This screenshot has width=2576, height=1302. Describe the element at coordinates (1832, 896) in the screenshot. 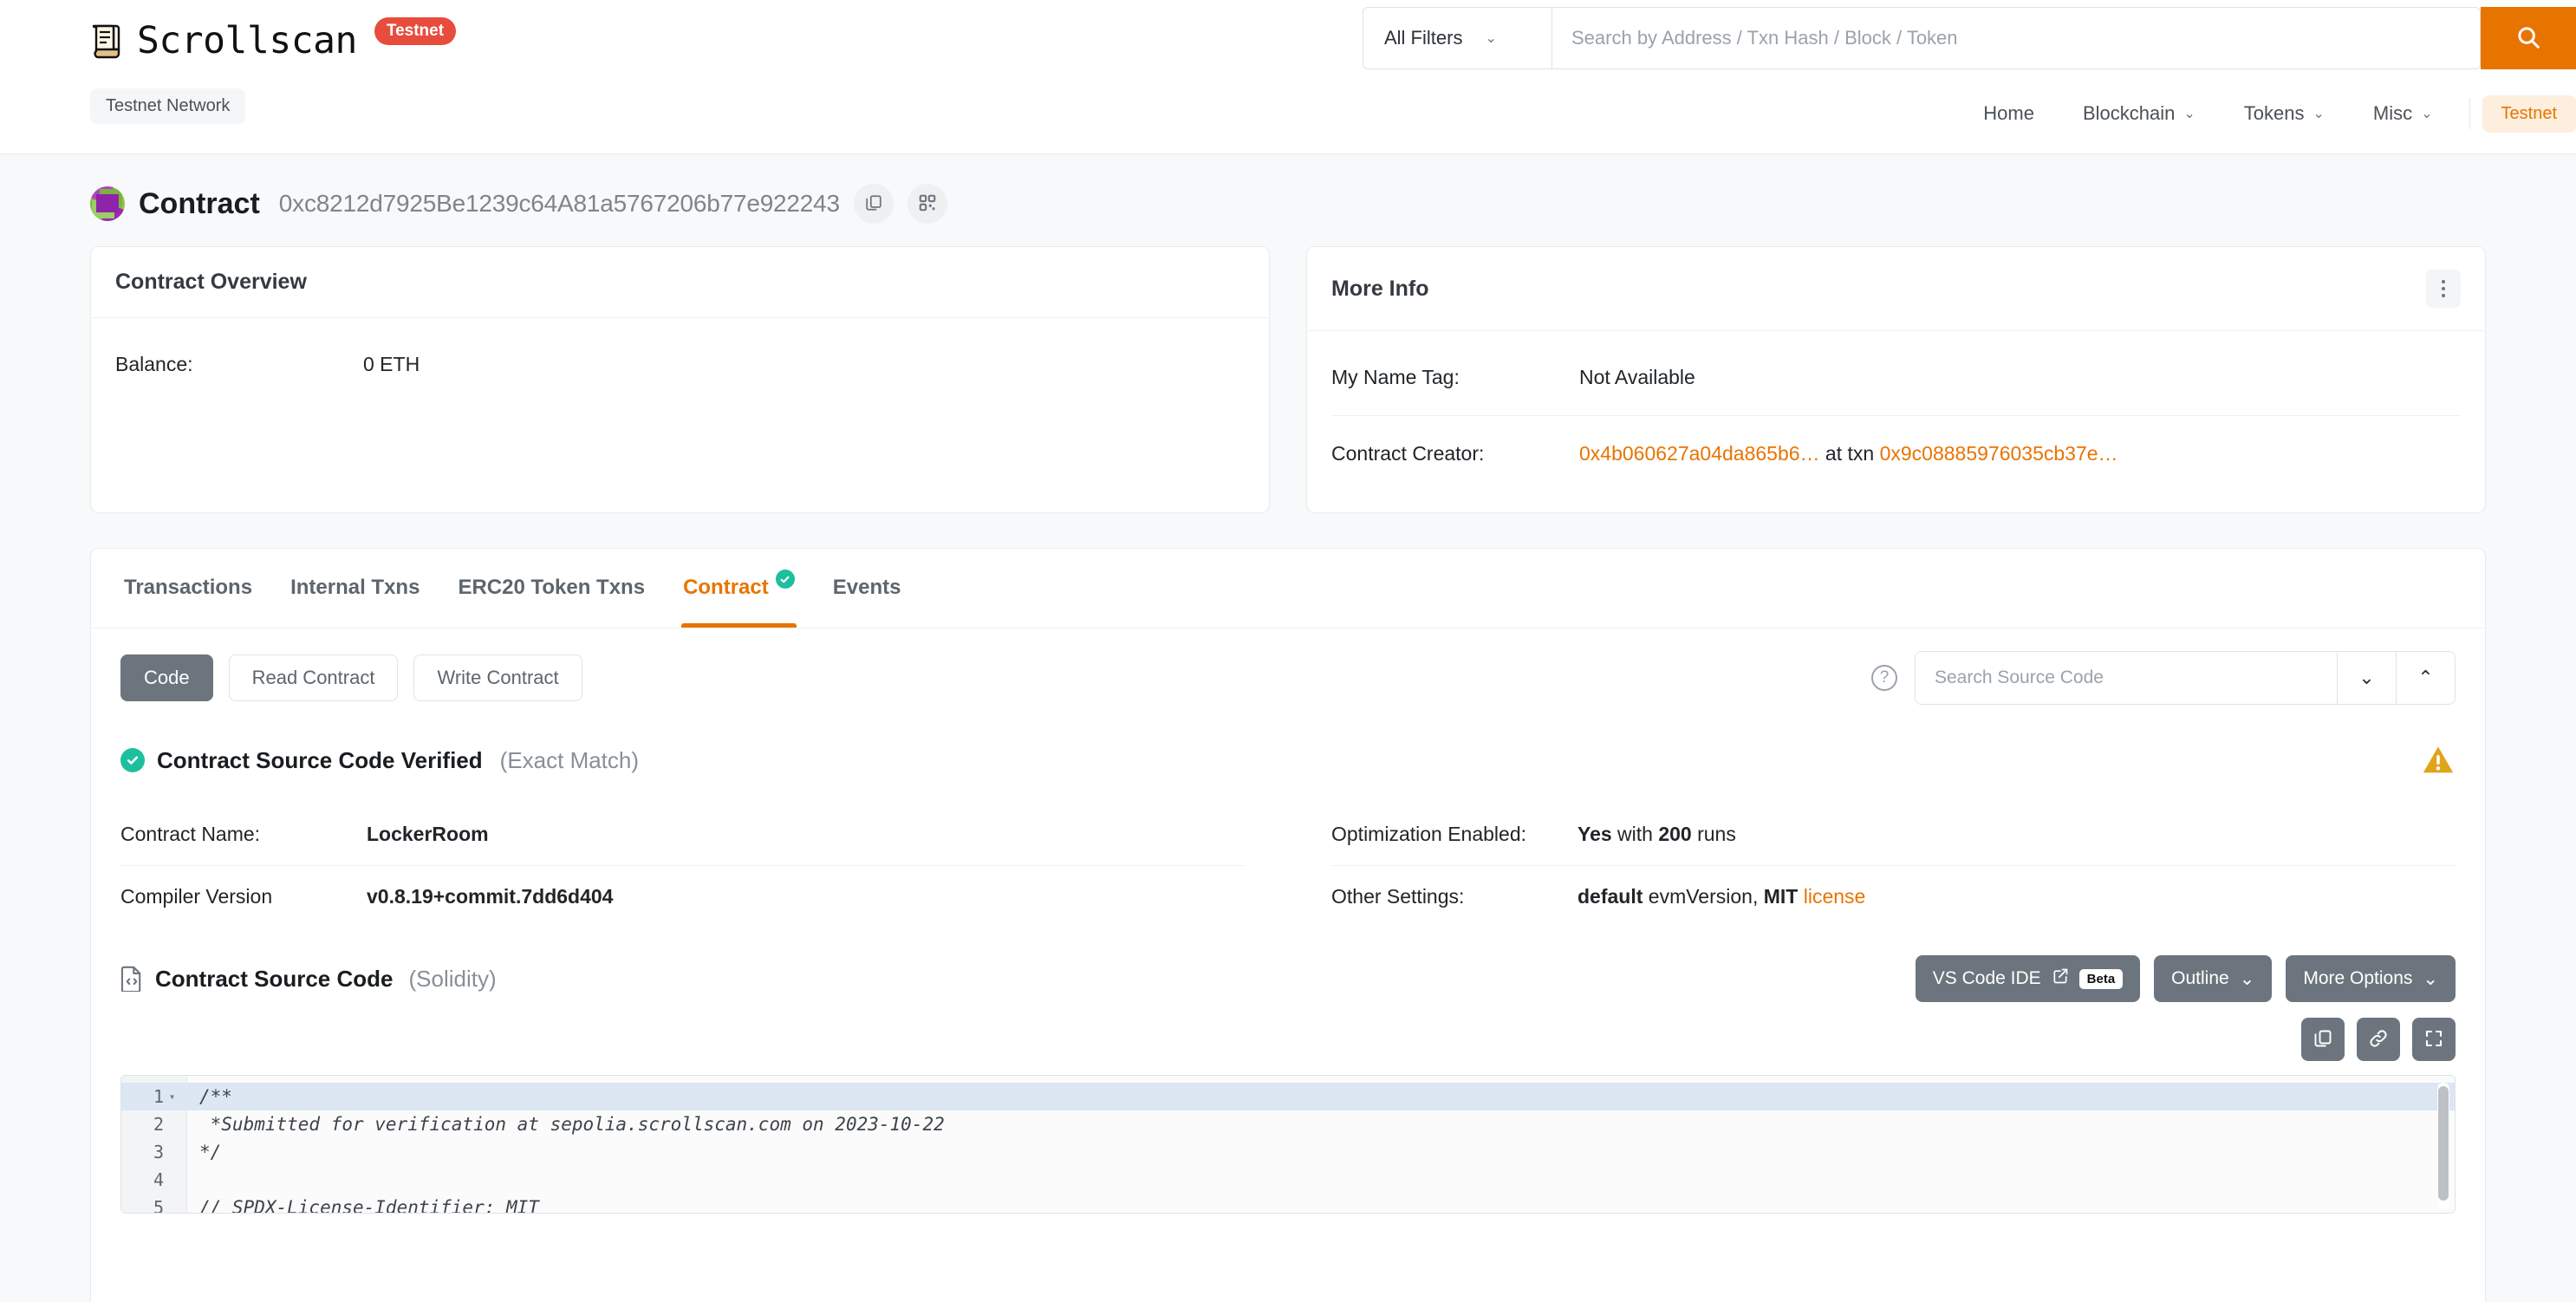

I see `license-link: license` at that location.